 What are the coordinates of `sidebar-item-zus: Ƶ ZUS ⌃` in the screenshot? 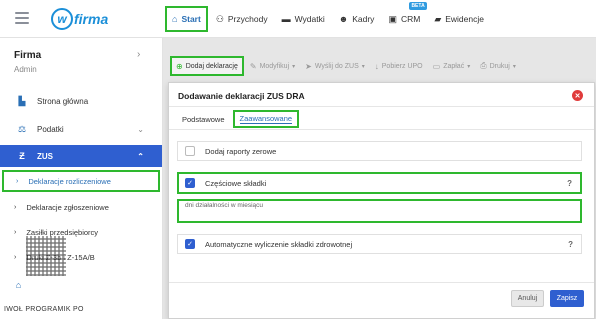 It's located at (81, 156).